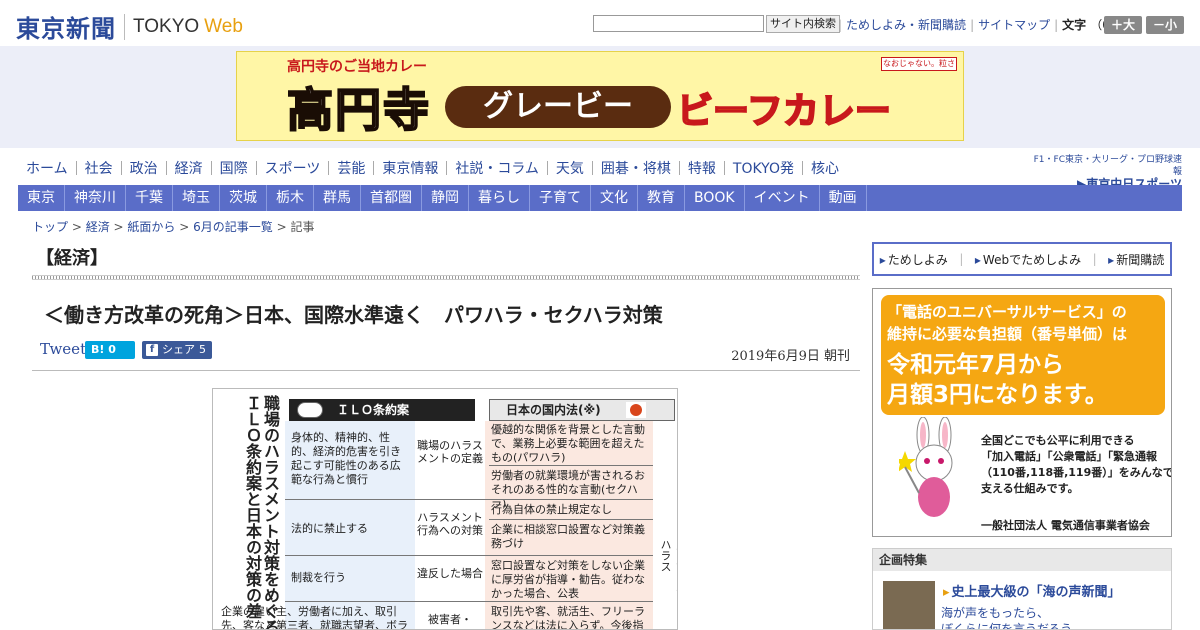  Describe the element at coordinates (358, 110) in the screenshot. I see `banner-main-text: 高円寺` at that location.